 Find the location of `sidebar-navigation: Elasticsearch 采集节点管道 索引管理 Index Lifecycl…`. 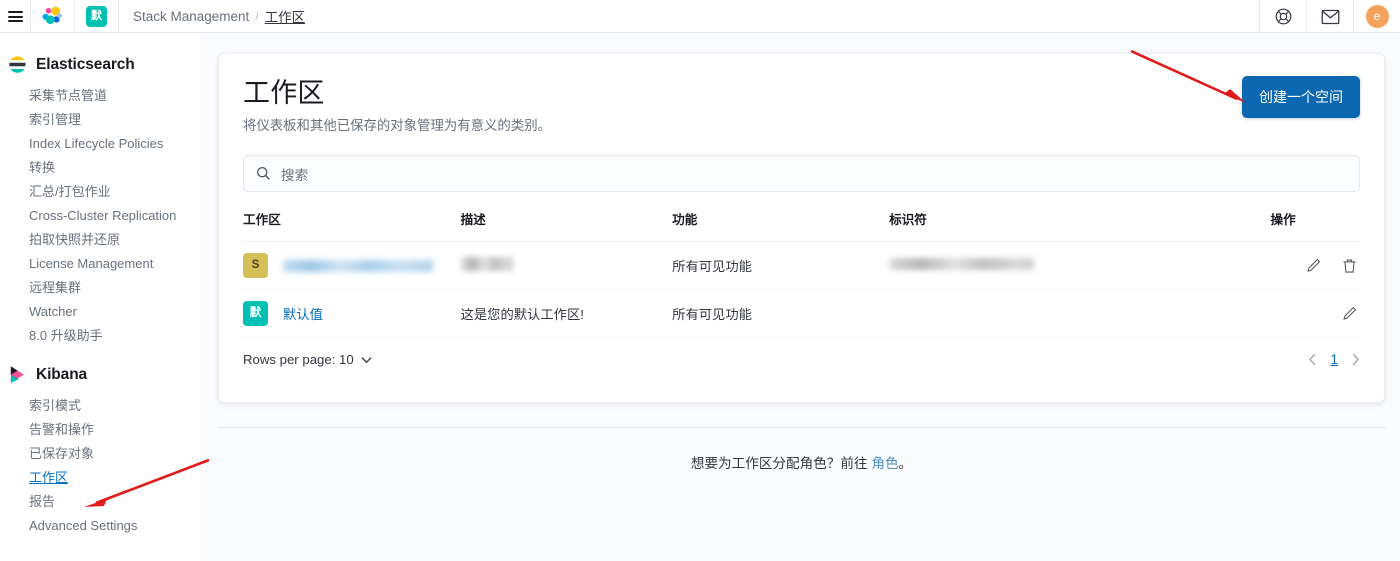

sidebar-navigation: Elasticsearch 采集节点管道 索引管理 Index Lifecycl… is located at coordinates (100, 297).